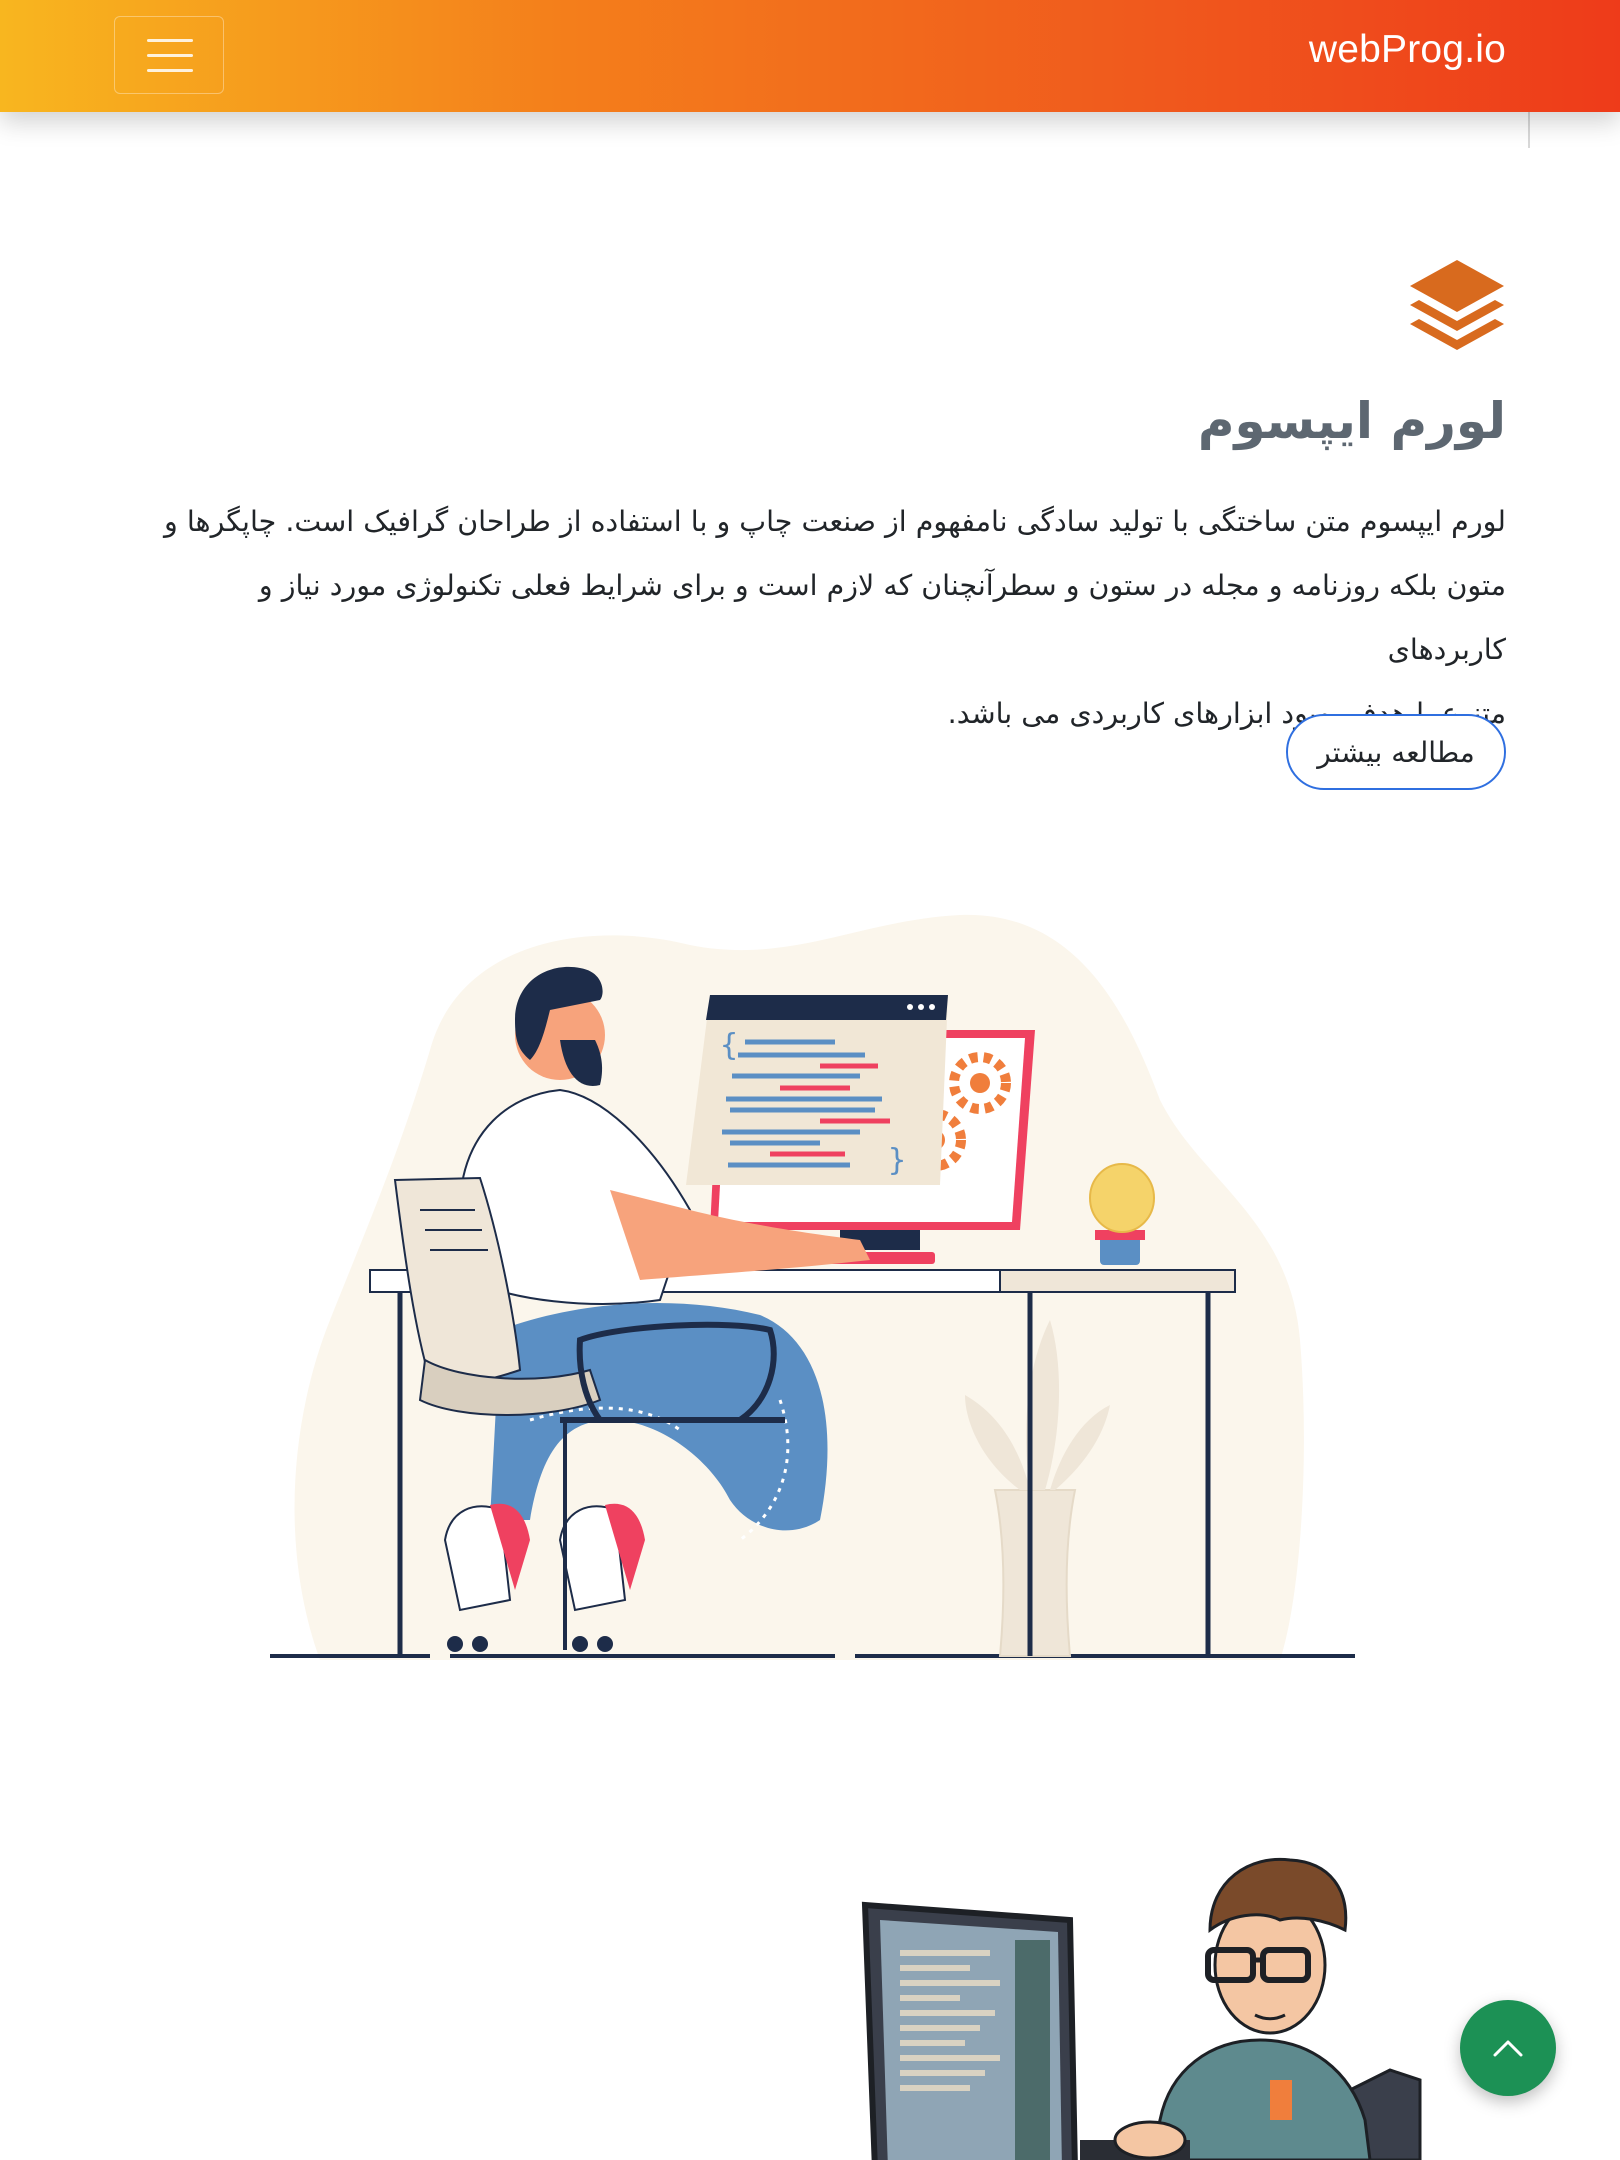 The width and height of the screenshot is (1620, 2160). Describe the element at coordinates (1407, 50) in the screenshot. I see `brand-logo: webProg.io` at that location.